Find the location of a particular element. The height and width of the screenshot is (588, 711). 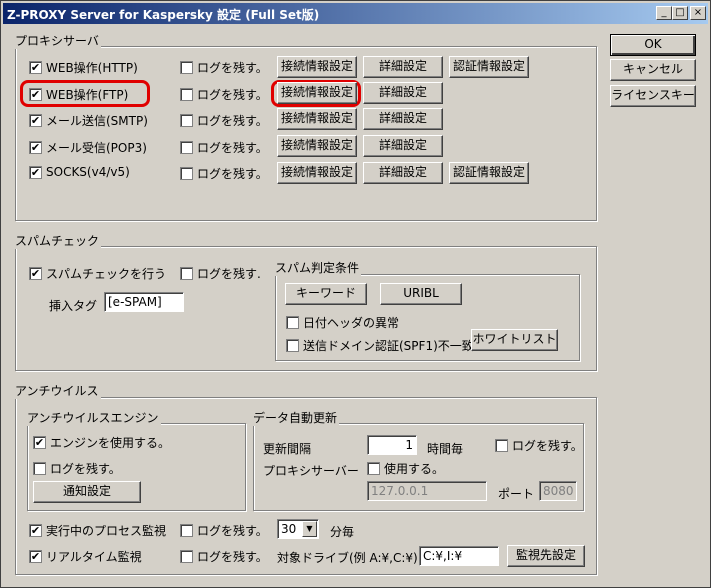

http-label: WEB操作(HTTP) is located at coordinates (92, 68).